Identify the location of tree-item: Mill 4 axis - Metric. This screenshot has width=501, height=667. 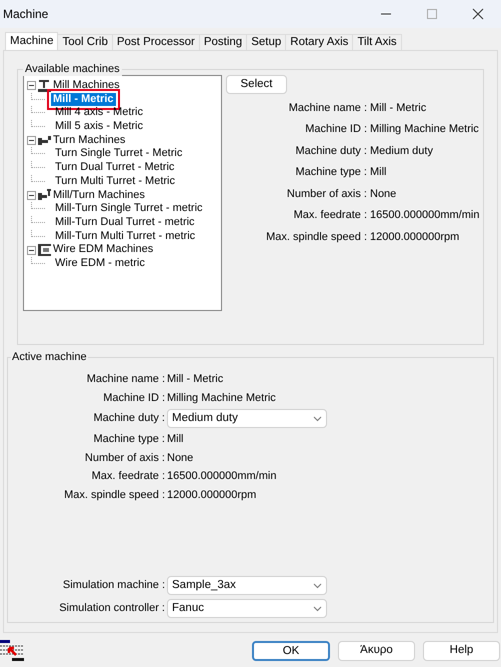
(99, 113).